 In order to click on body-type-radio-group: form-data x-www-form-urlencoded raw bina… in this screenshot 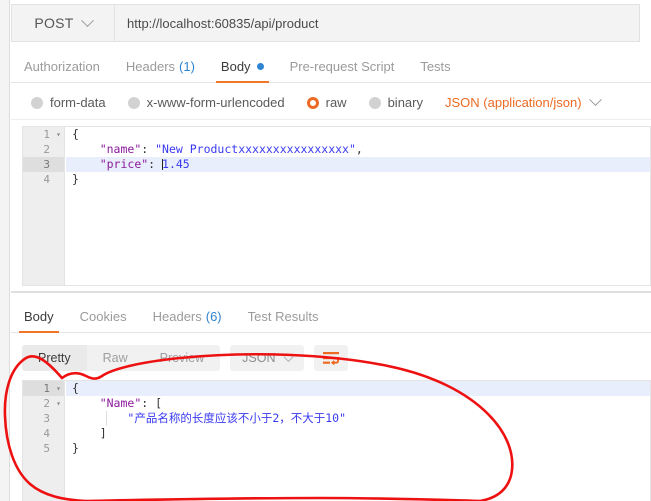, I will do `click(331, 103)`.